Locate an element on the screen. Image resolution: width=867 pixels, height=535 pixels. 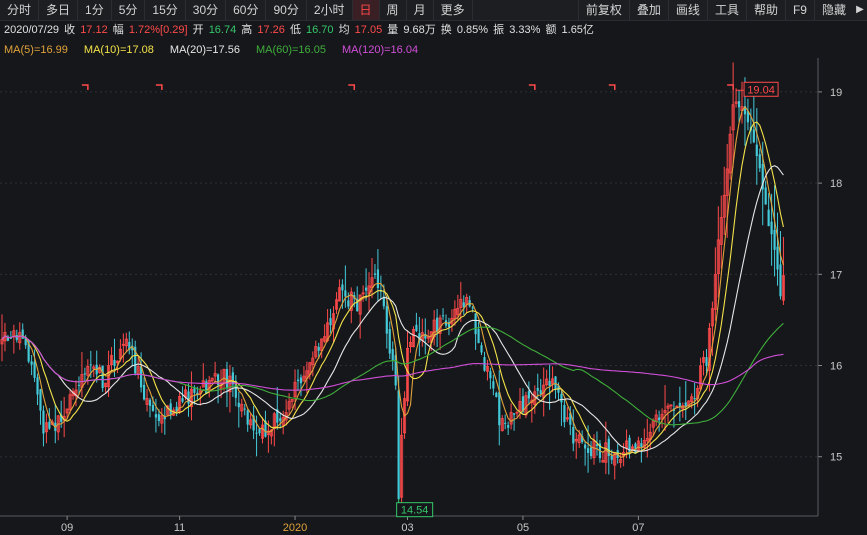
period-tab-12: 更多 is located at coordinates (453, 10).